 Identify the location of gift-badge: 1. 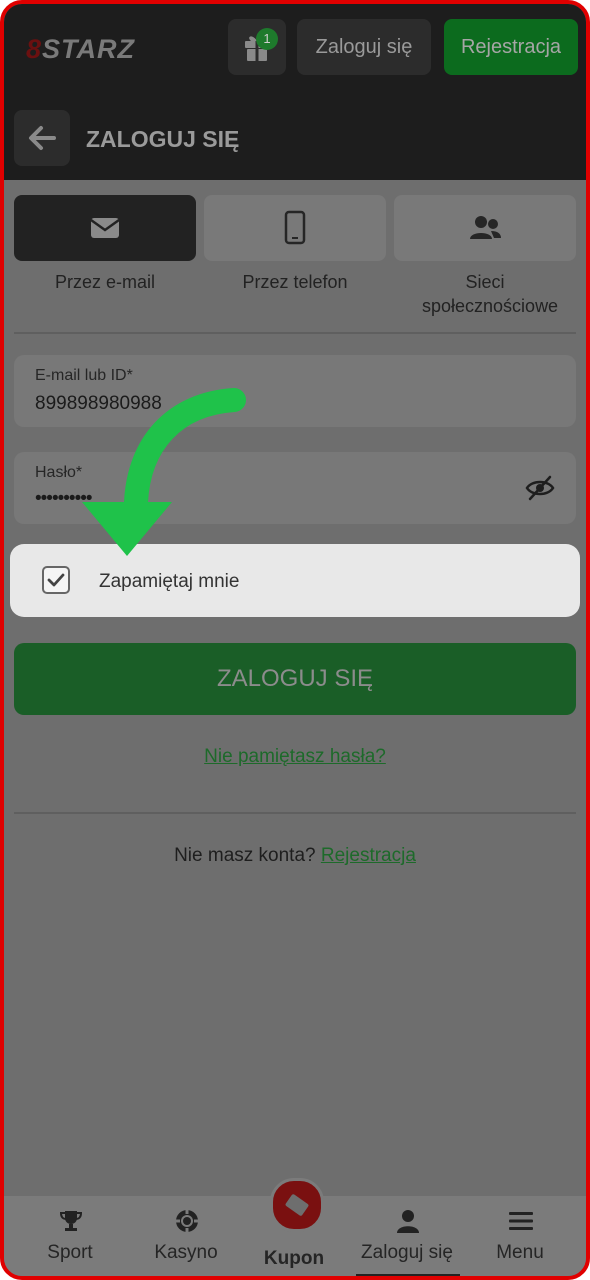
(267, 39).